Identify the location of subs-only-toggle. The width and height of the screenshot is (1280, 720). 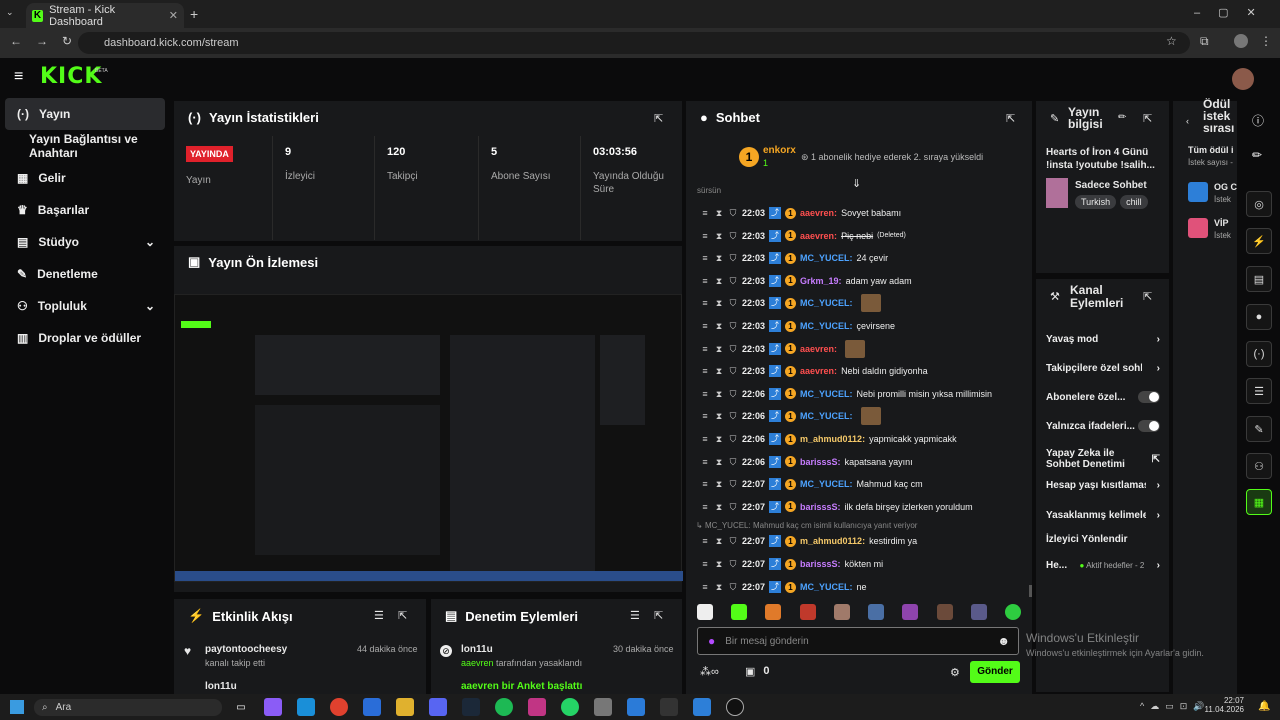
(1149, 397).